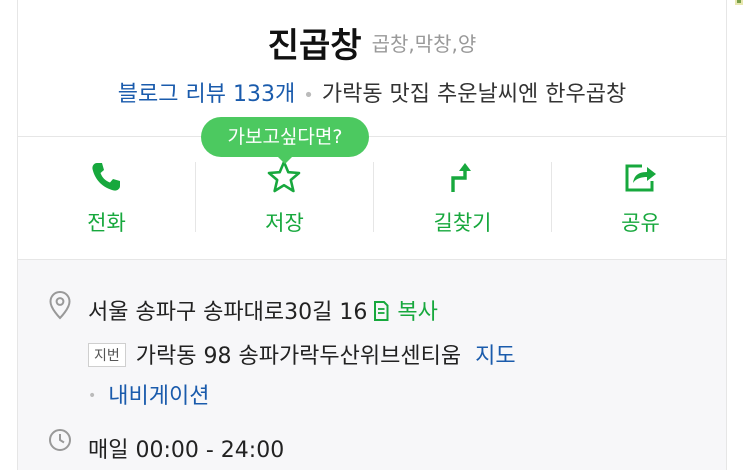  I want to click on call-label: 전화, so click(106, 223).